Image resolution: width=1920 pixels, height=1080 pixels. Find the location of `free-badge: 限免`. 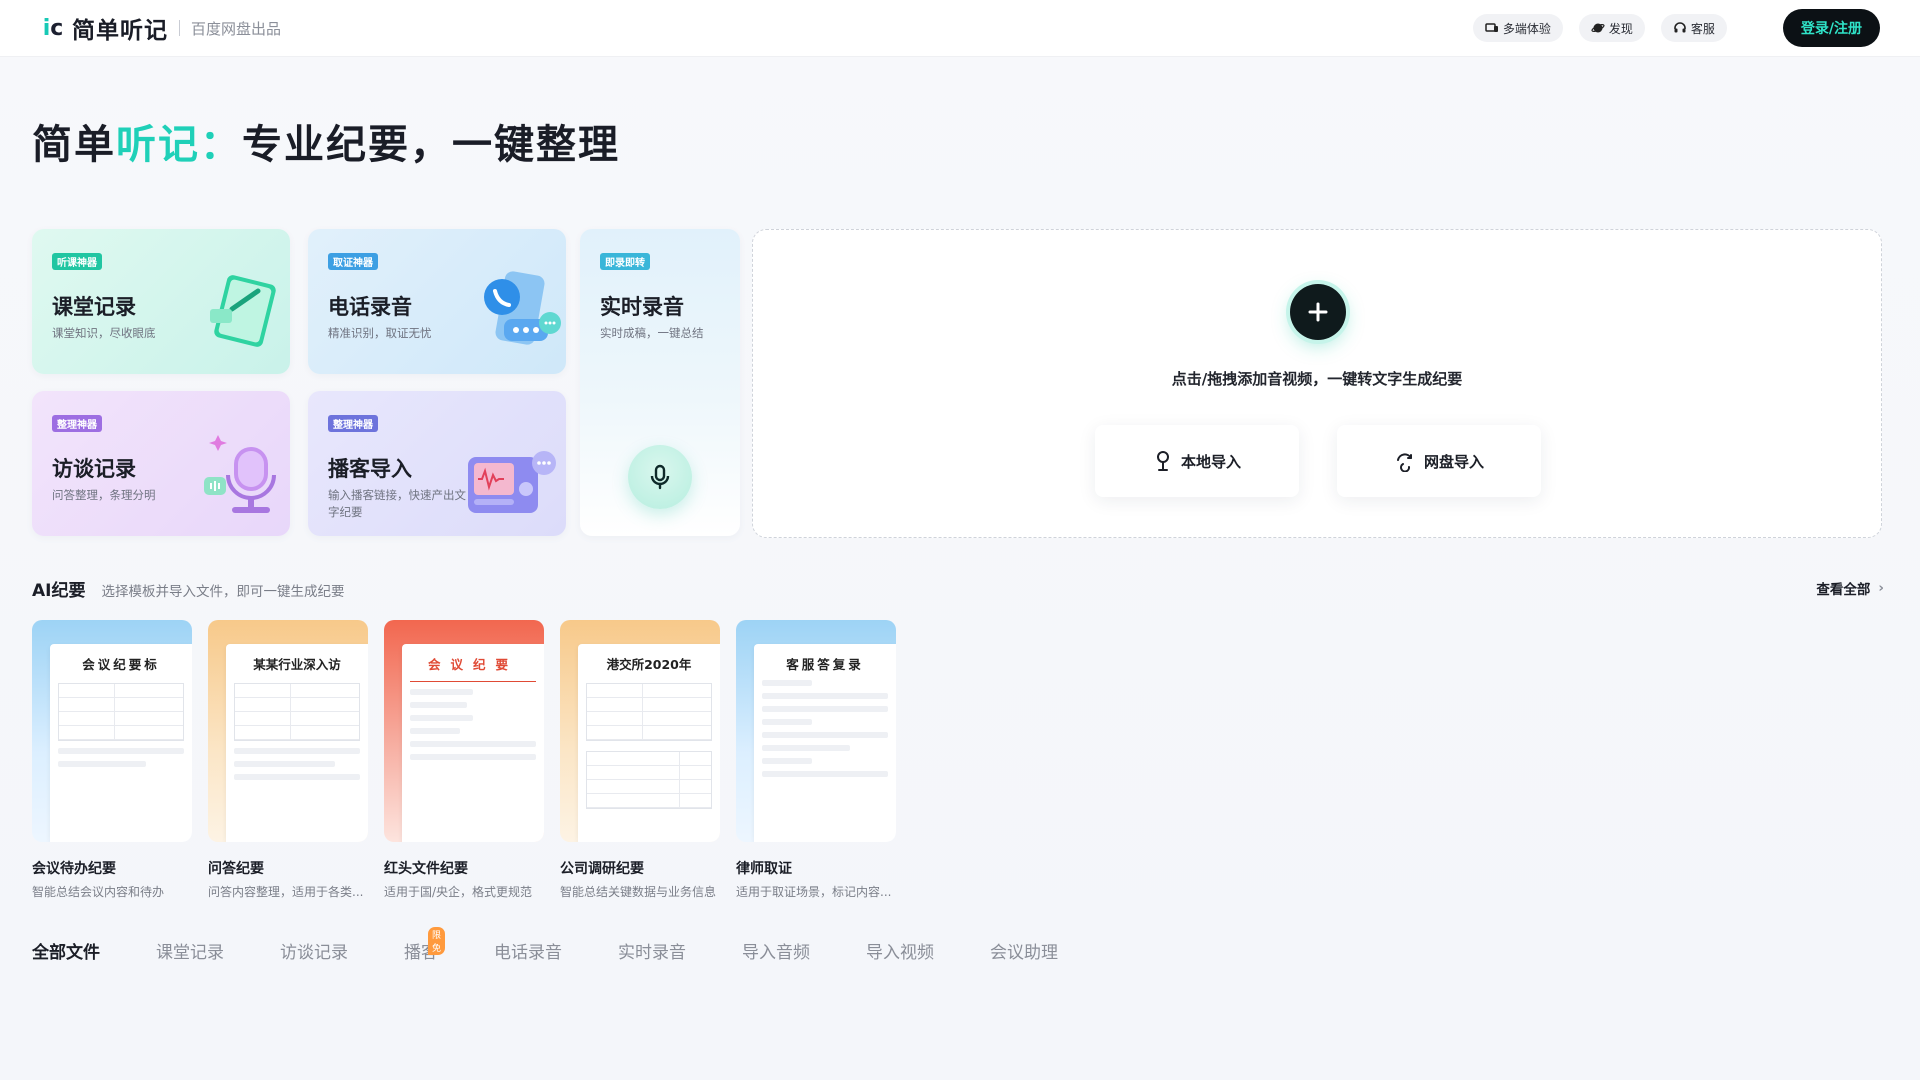

free-badge: 限免 is located at coordinates (437, 941).